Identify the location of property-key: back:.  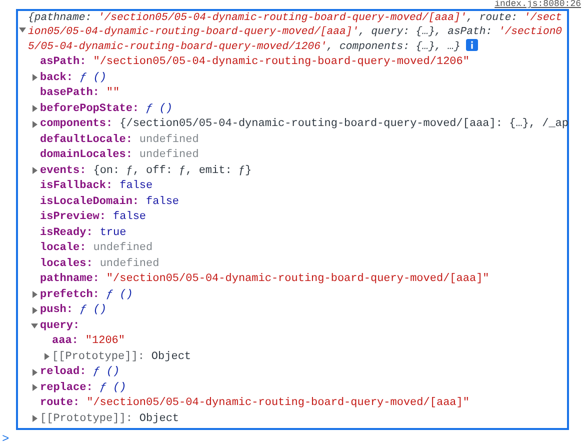
(57, 78).